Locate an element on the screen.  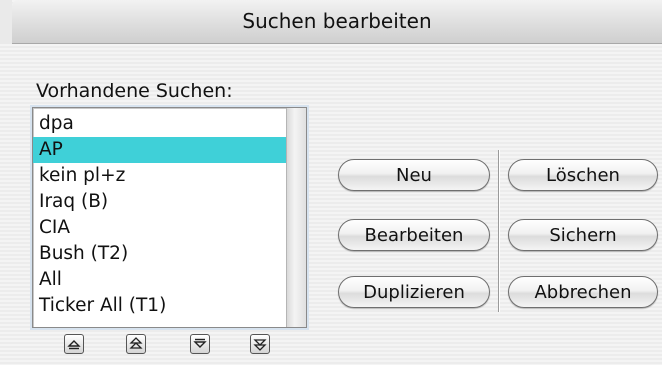
list-item-selected: AP is located at coordinates (160, 150).